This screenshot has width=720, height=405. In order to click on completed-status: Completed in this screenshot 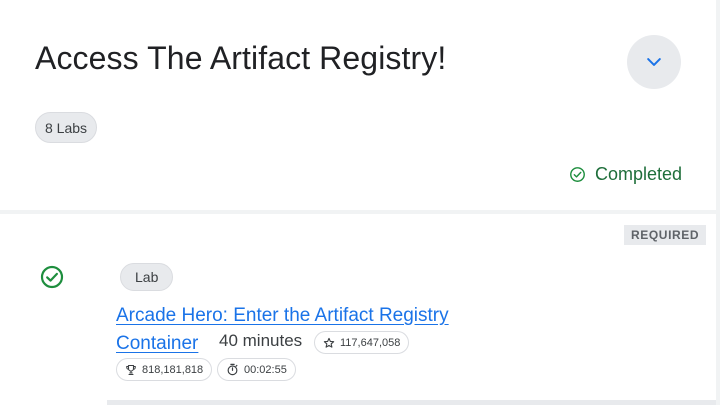, I will do `click(625, 174)`.